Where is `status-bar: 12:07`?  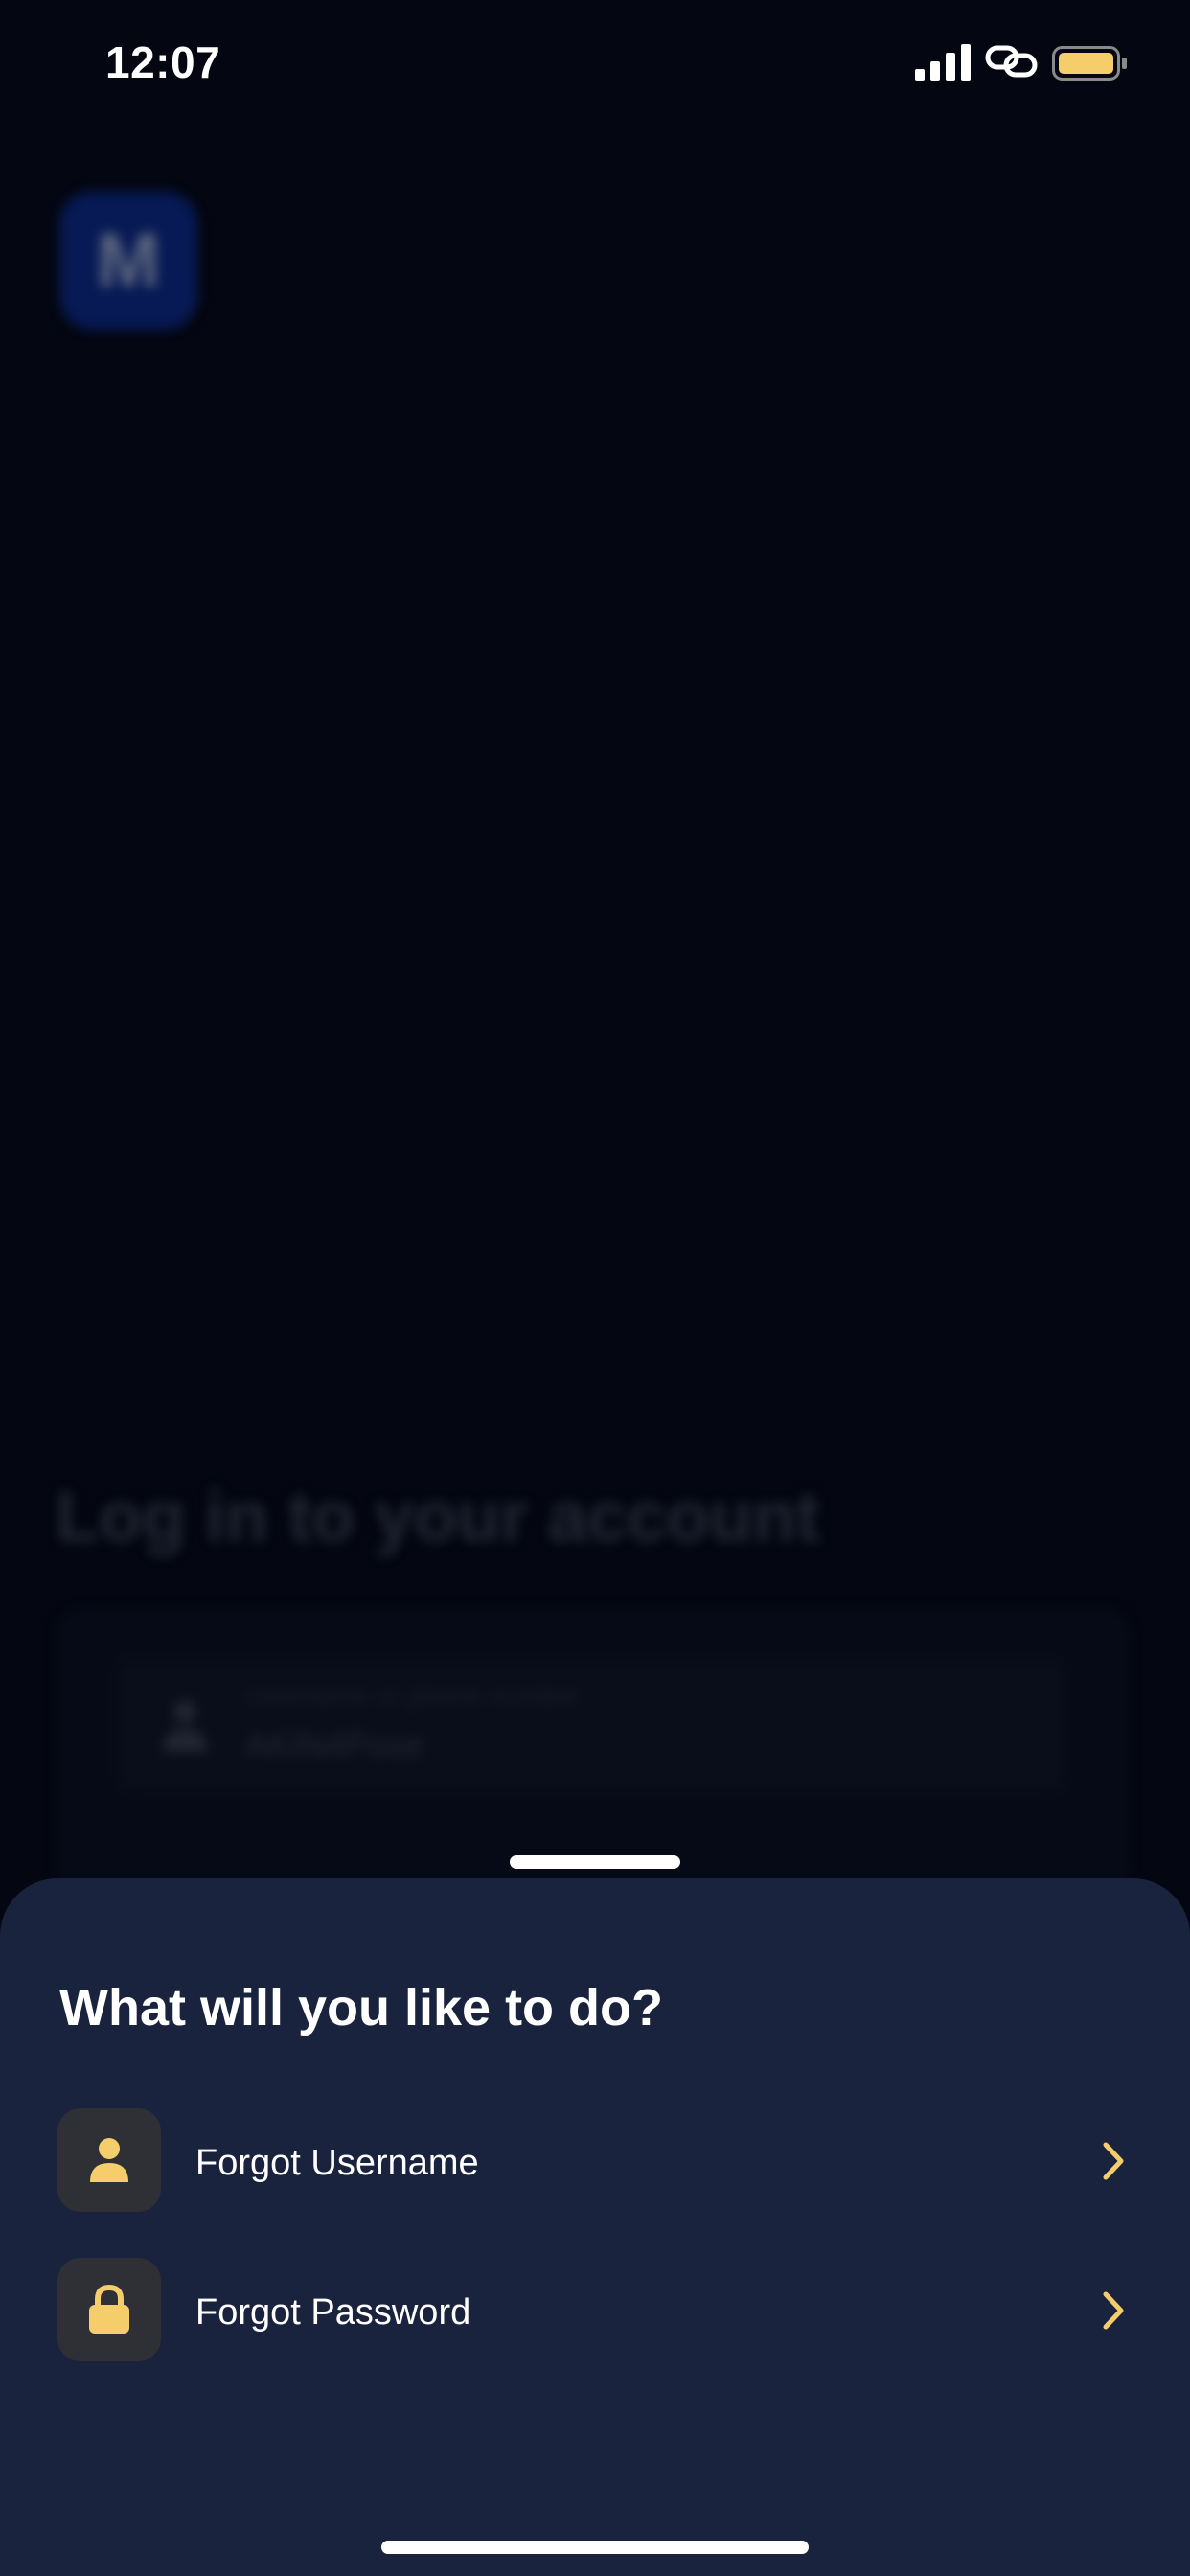
status-bar: 12:07 is located at coordinates (595, 67).